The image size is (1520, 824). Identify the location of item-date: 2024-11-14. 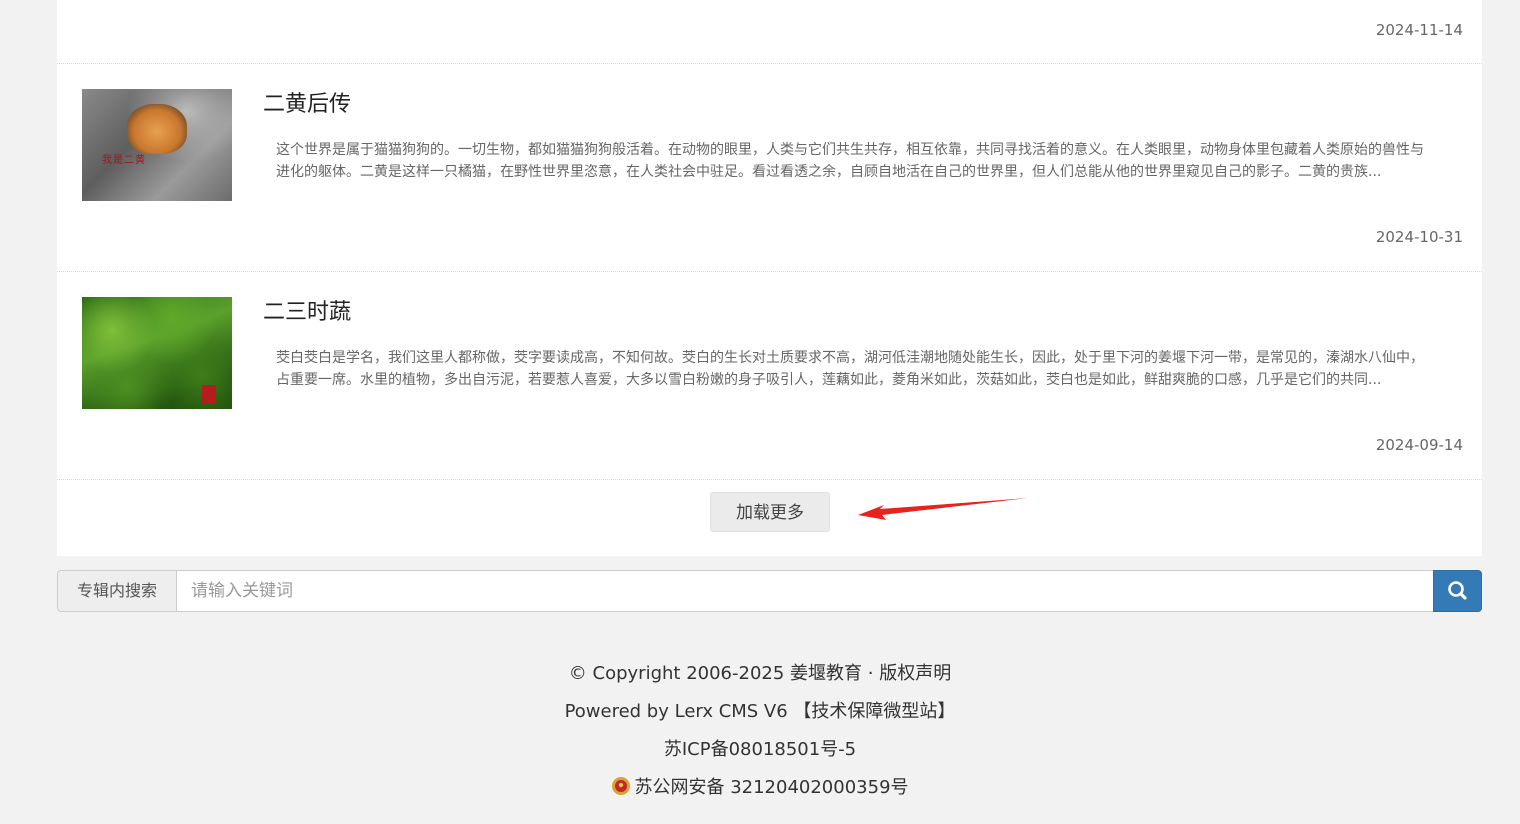
(1419, 30).